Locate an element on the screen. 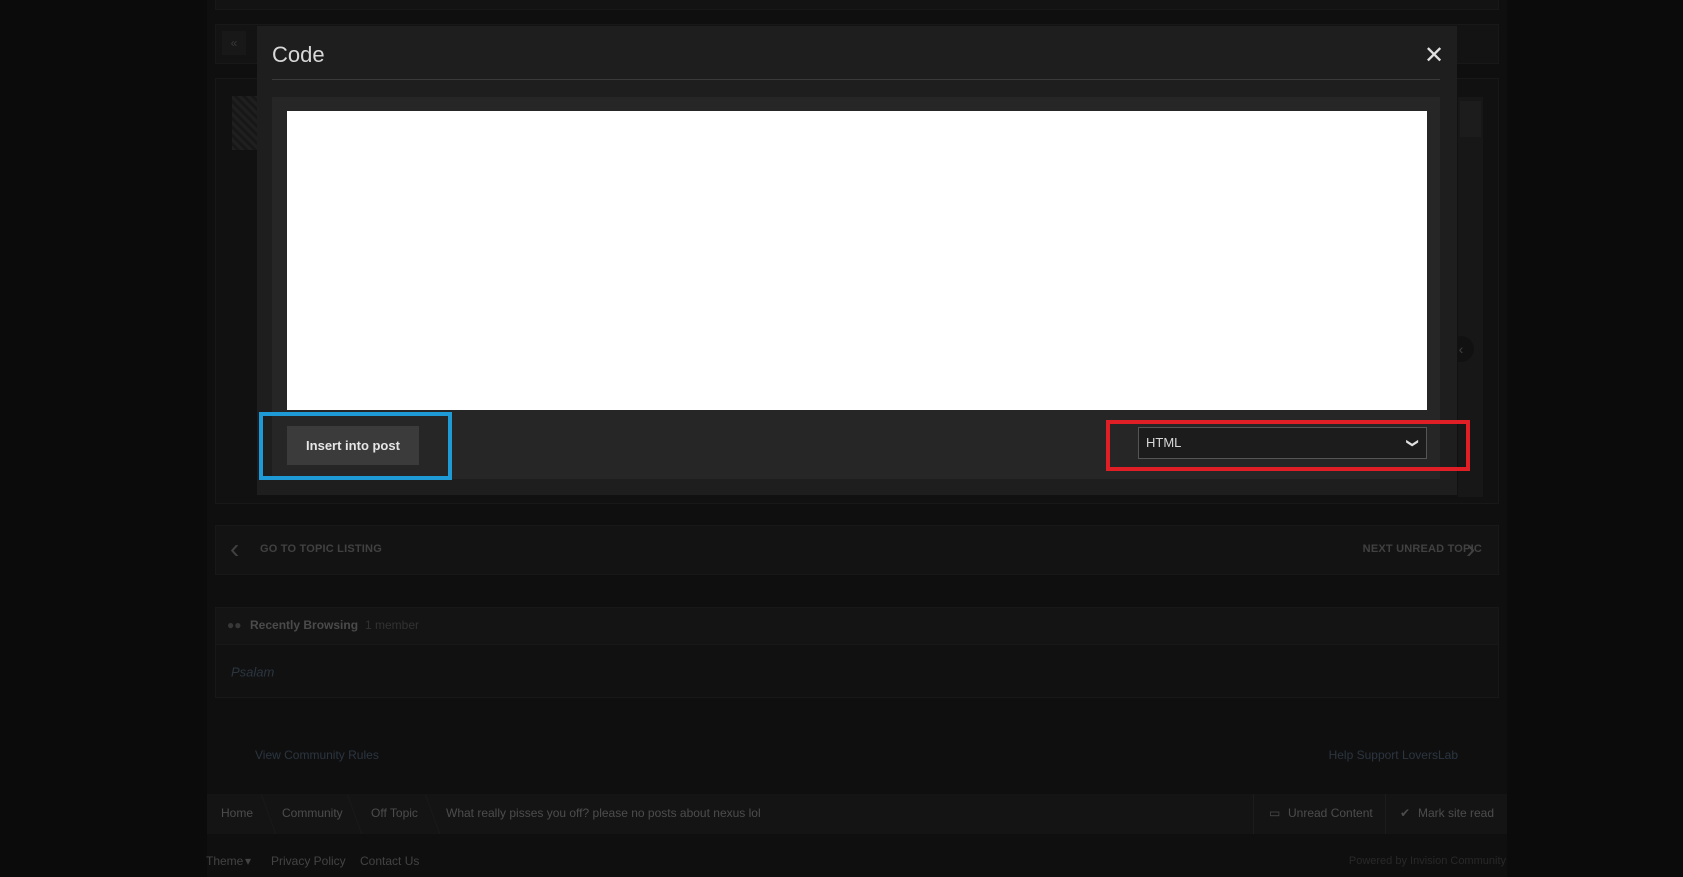 This screenshot has height=877, width=1683. modal-title: Code is located at coordinates (298, 54).